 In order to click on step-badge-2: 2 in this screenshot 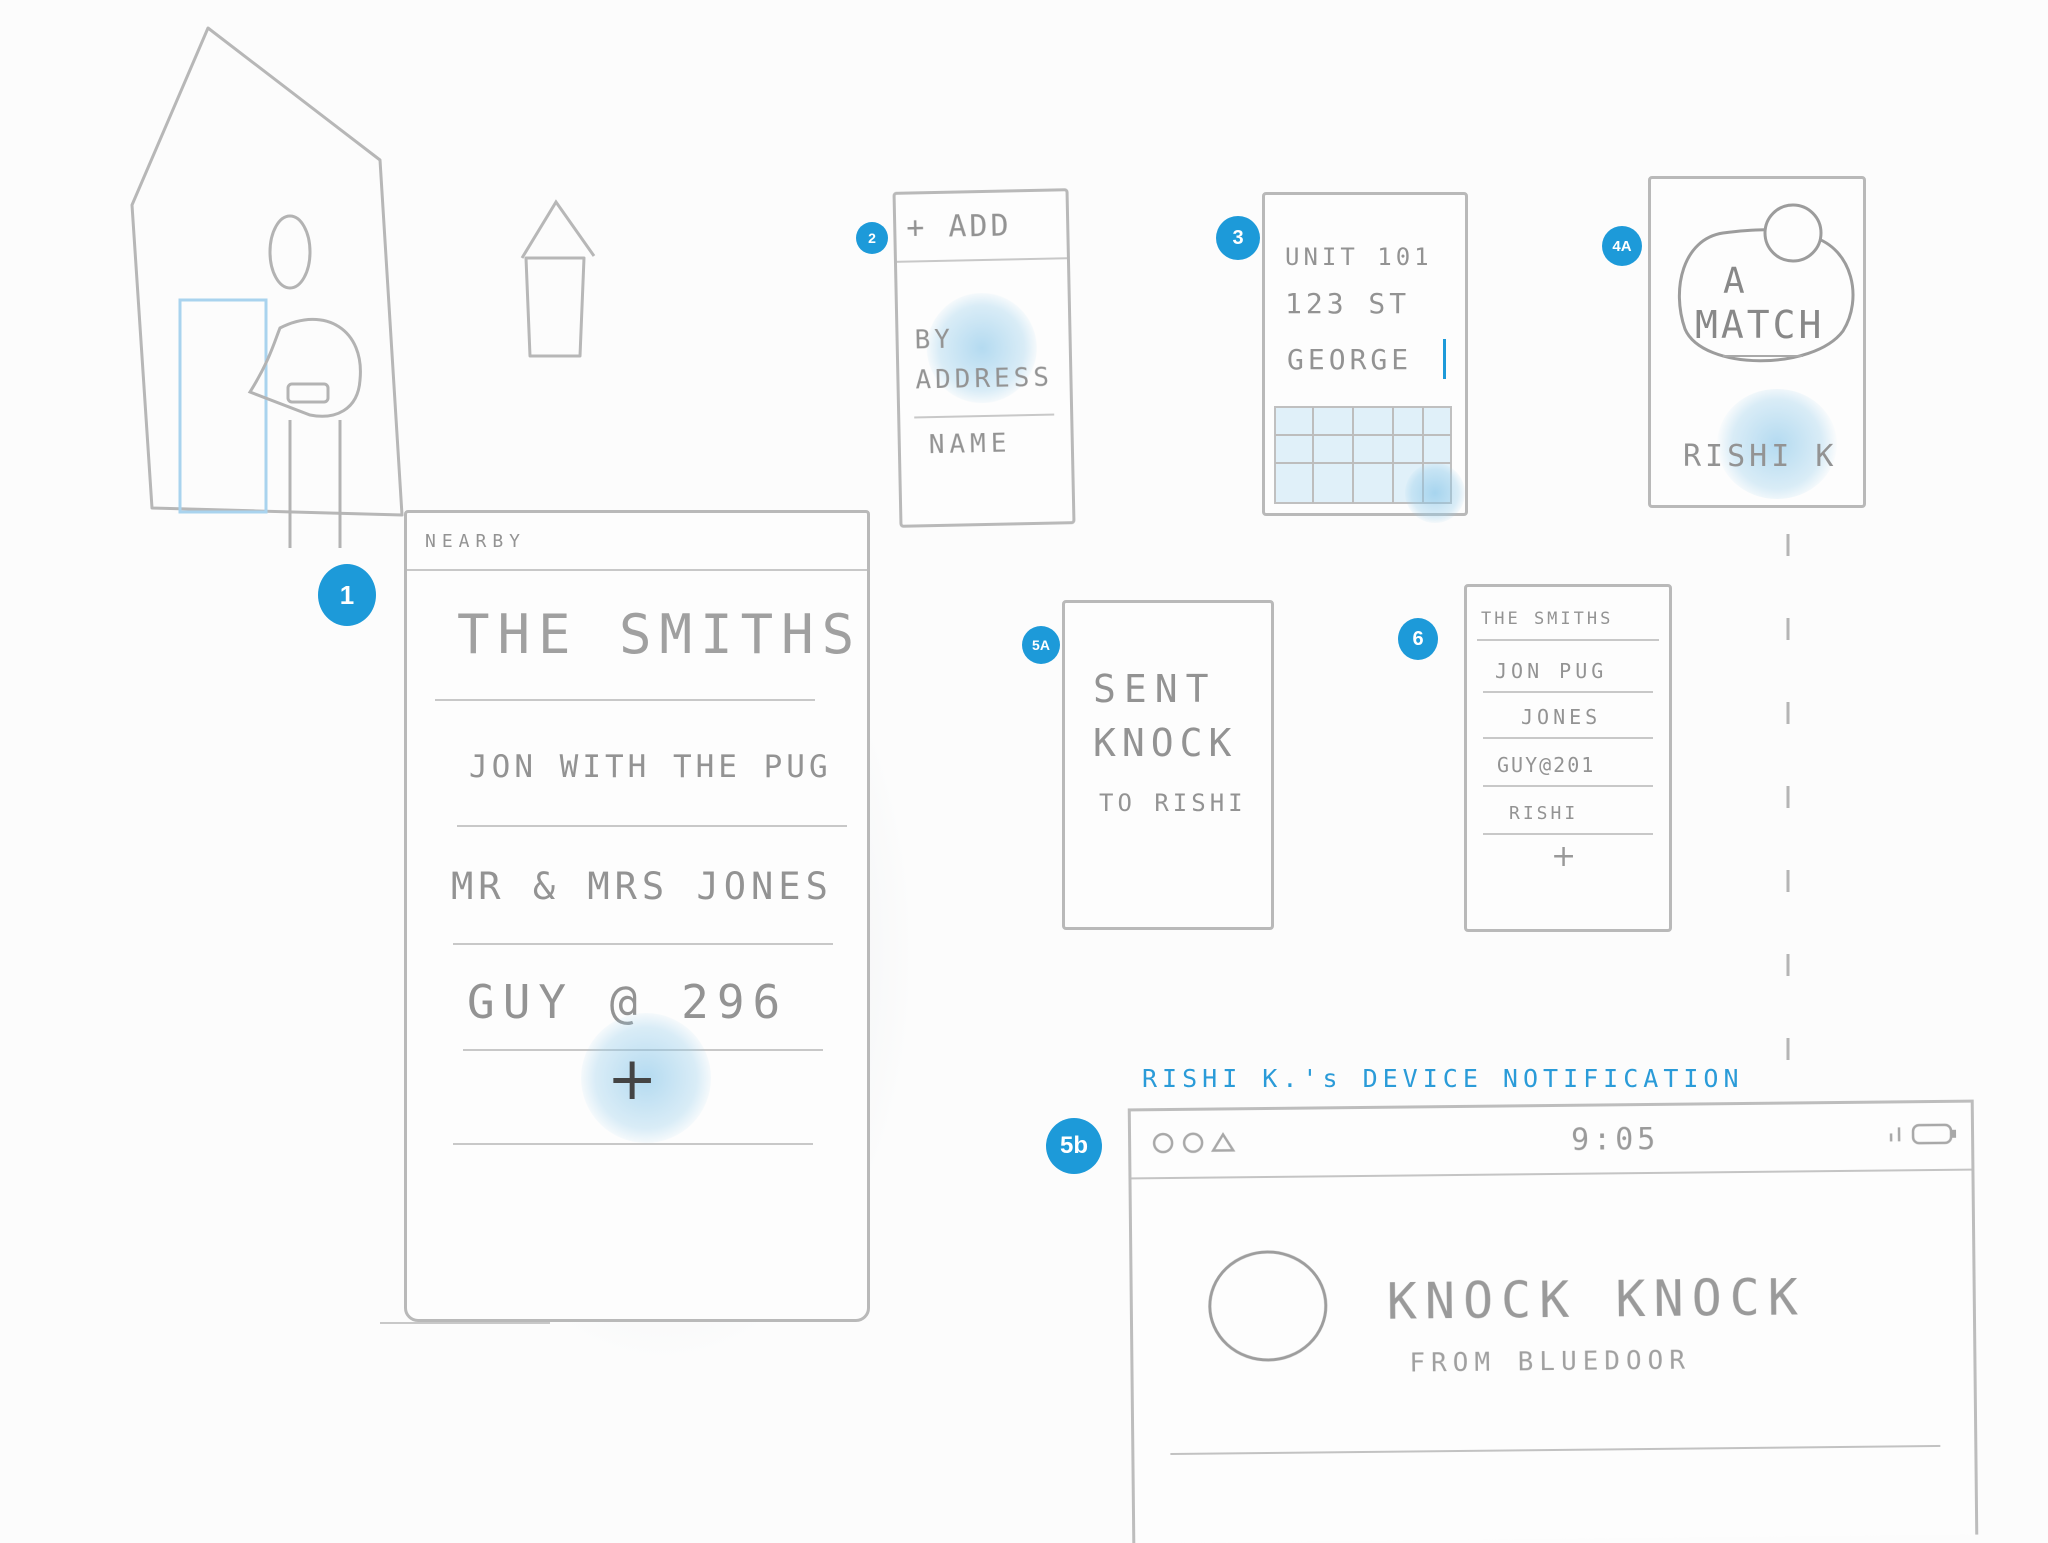, I will do `click(872, 238)`.